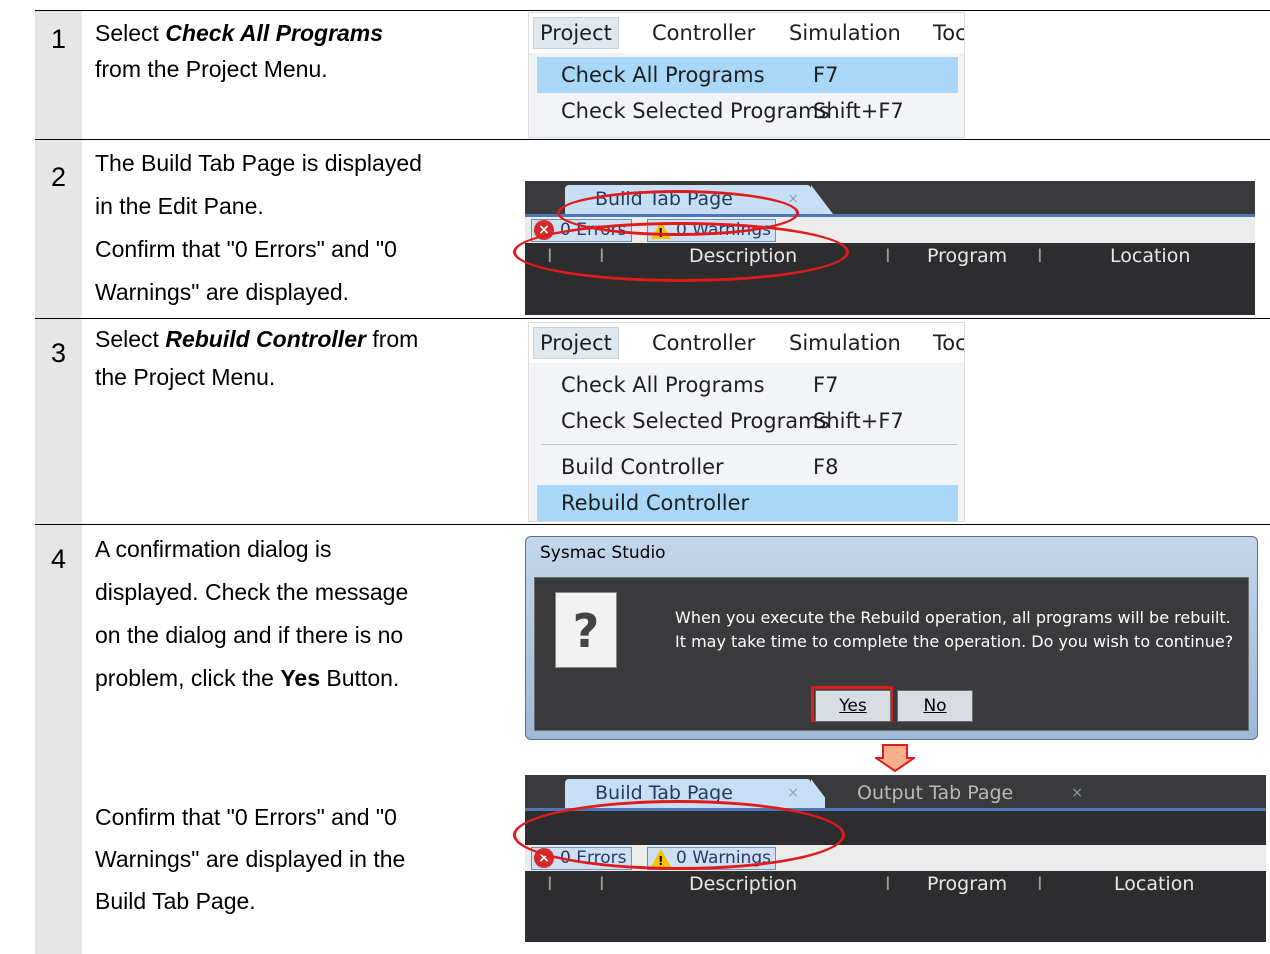 Image resolution: width=1270 pixels, height=954 pixels. What do you see at coordinates (655, 503) in the screenshot?
I see `menu-item-label: Rebuild Controller` at bounding box center [655, 503].